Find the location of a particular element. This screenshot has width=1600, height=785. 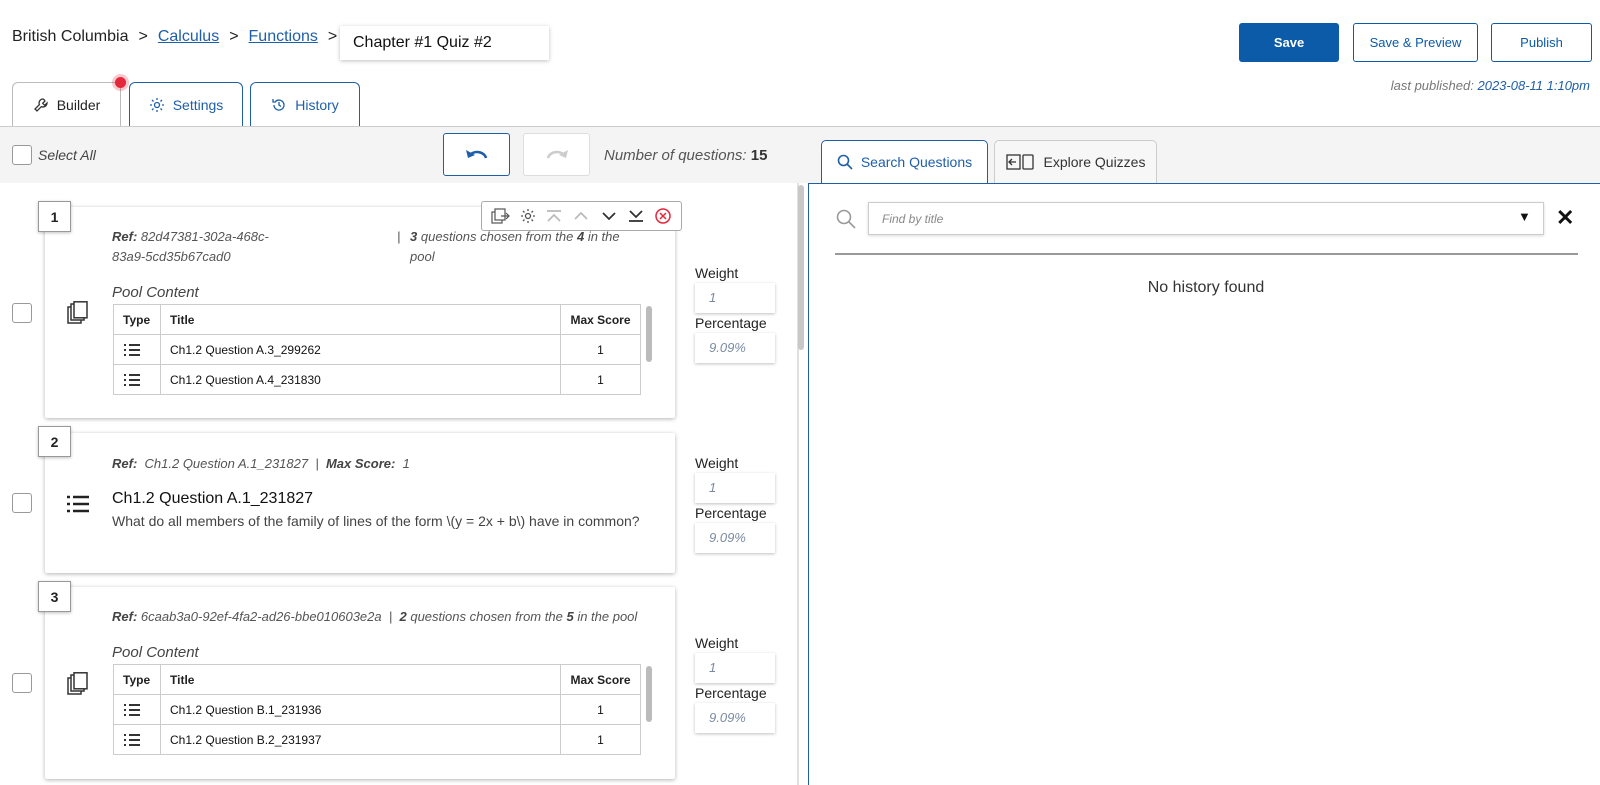

tab-settings: Settings is located at coordinates (186, 104).